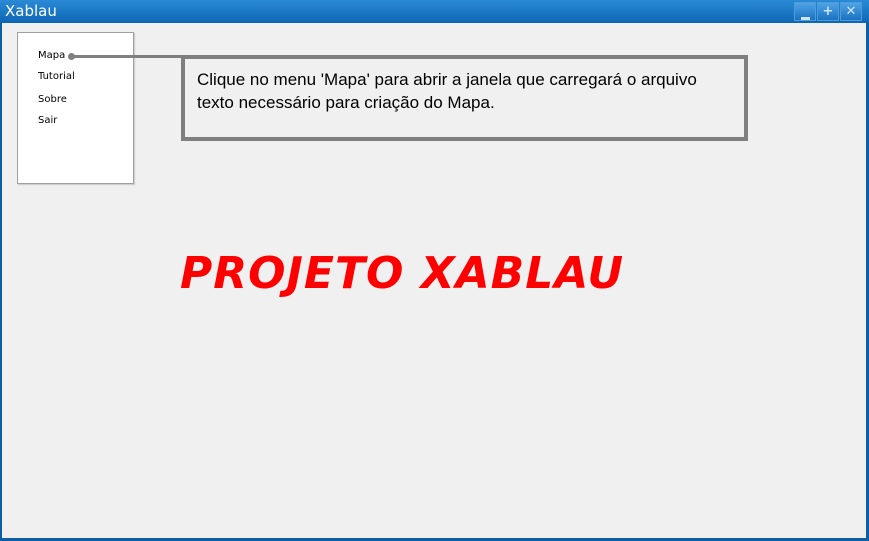 The image size is (869, 541). I want to click on minimize-button, so click(805, 11).